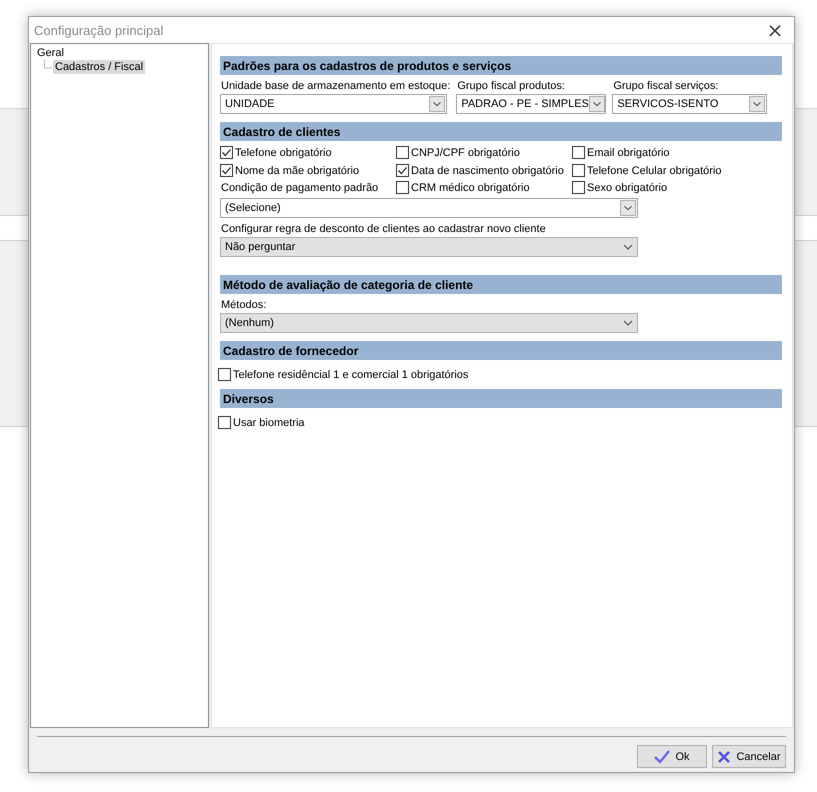 The image size is (817, 792). I want to click on close-icon, so click(724, 757).